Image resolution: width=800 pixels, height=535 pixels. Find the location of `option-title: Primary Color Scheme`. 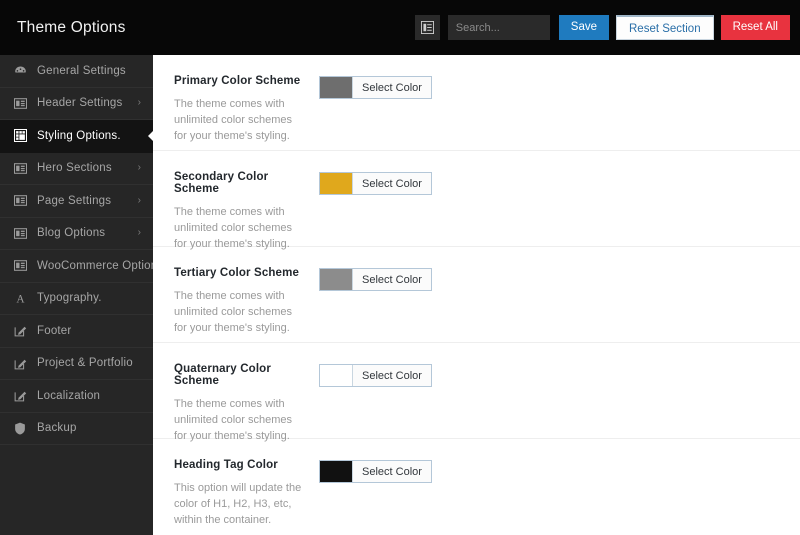

option-title: Primary Color Scheme is located at coordinates (237, 81).